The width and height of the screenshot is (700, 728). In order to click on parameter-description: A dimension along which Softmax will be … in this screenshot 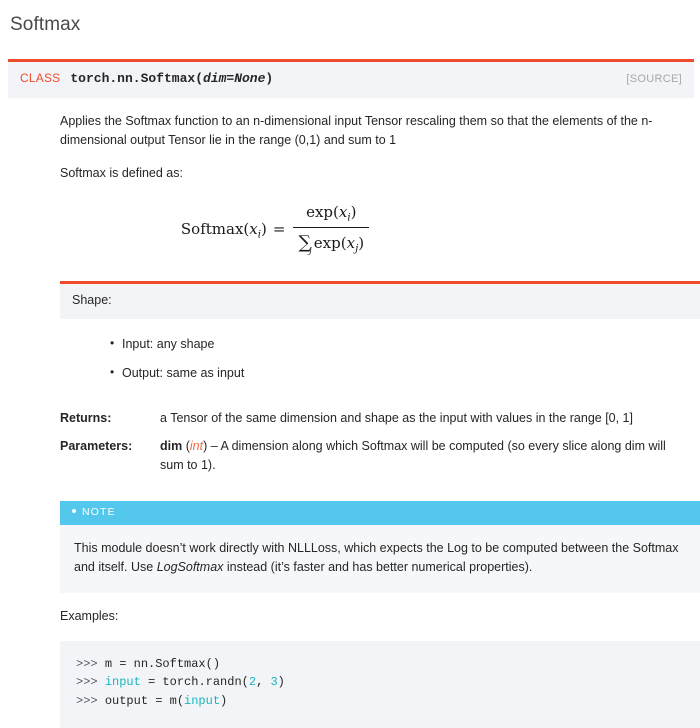, I will do `click(413, 455)`.